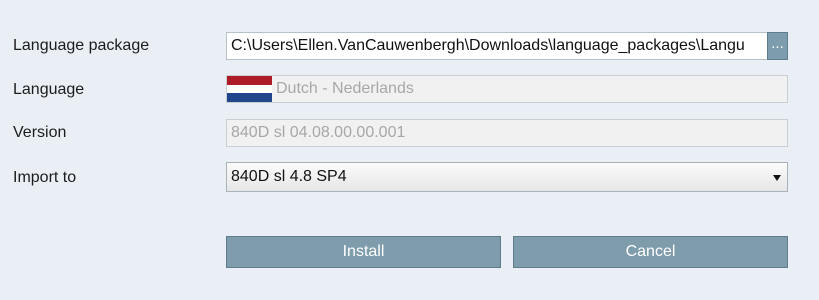 The width and height of the screenshot is (819, 300). I want to click on import-to-selected-value: 840D sl 4.8 SP4, so click(289, 176).